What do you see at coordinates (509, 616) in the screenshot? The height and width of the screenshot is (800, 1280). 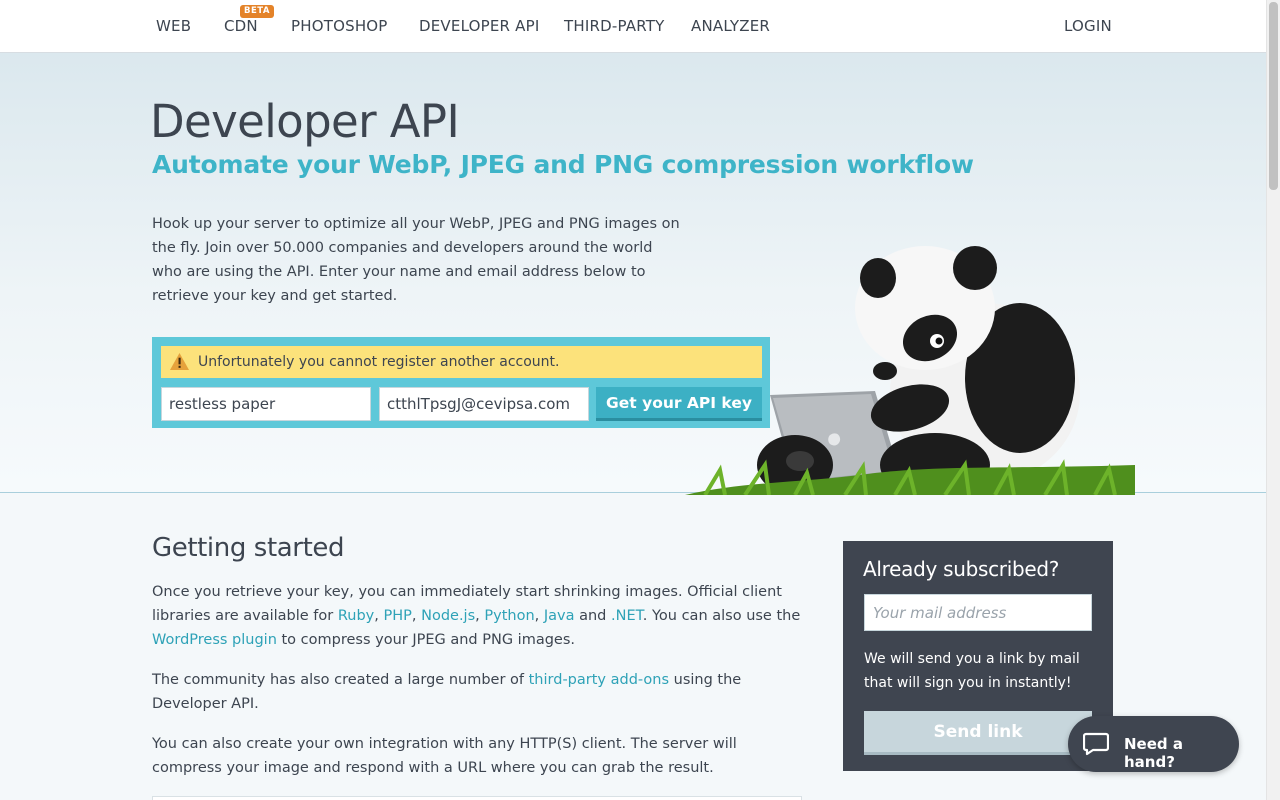 I see `link-python: Python` at bounding box center [509, 616].